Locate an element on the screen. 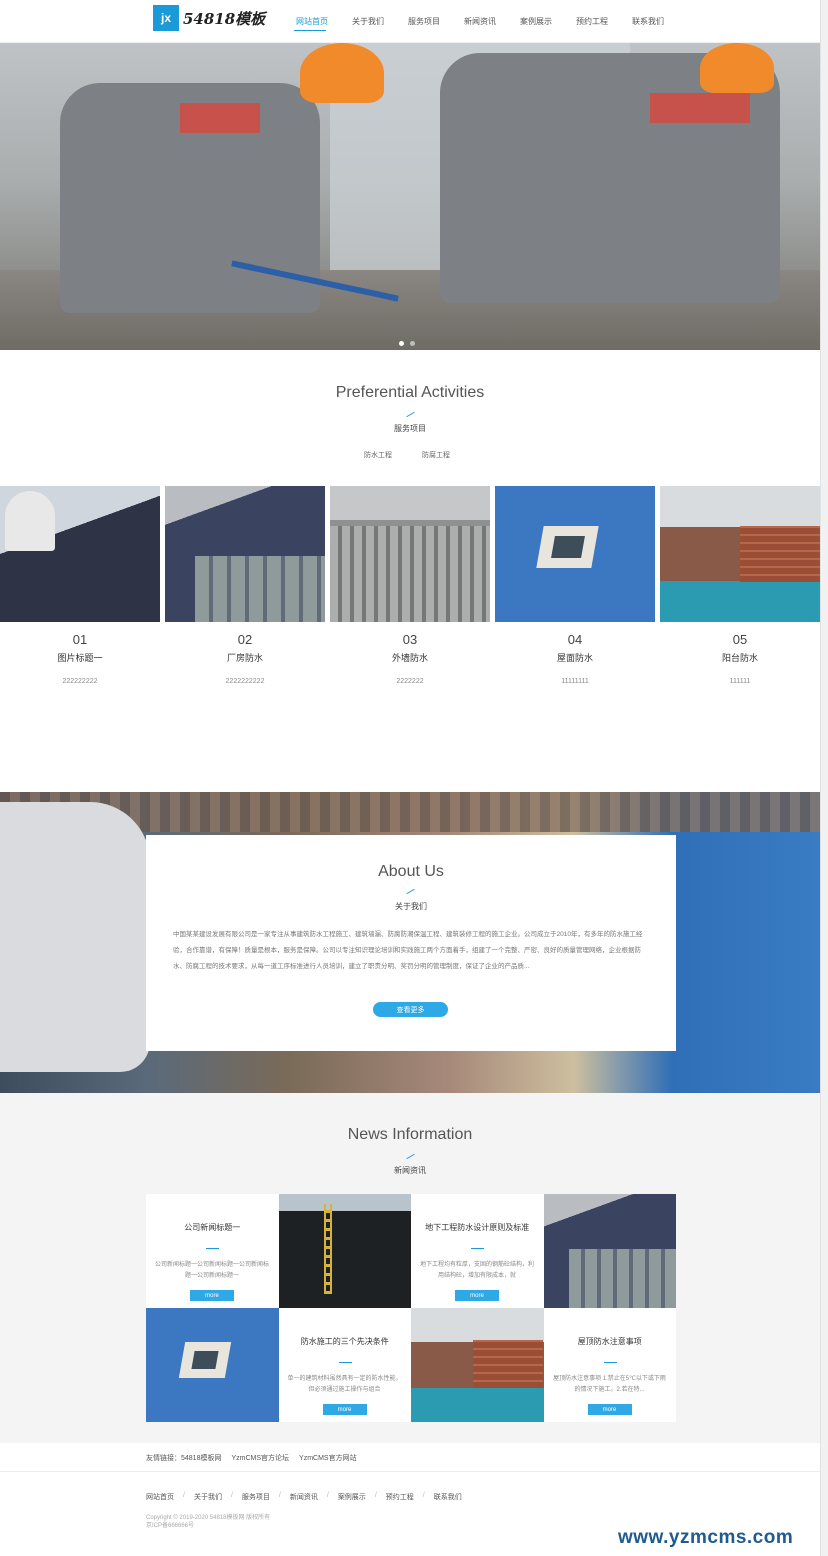 This screenshot has width=828, height=1556. footer-link-about: 关于我们 is located at coordinates (208, 1497).